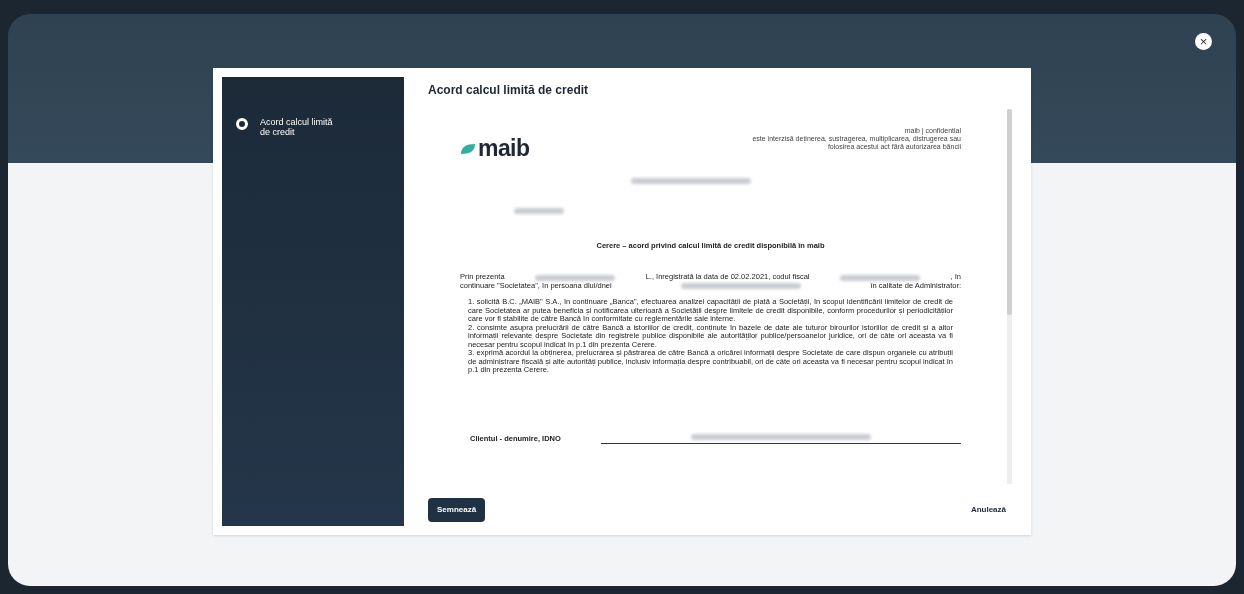 This screenshot has height=594, width=1244. I want to click on logo-leaf-icon, so click(468, 148).